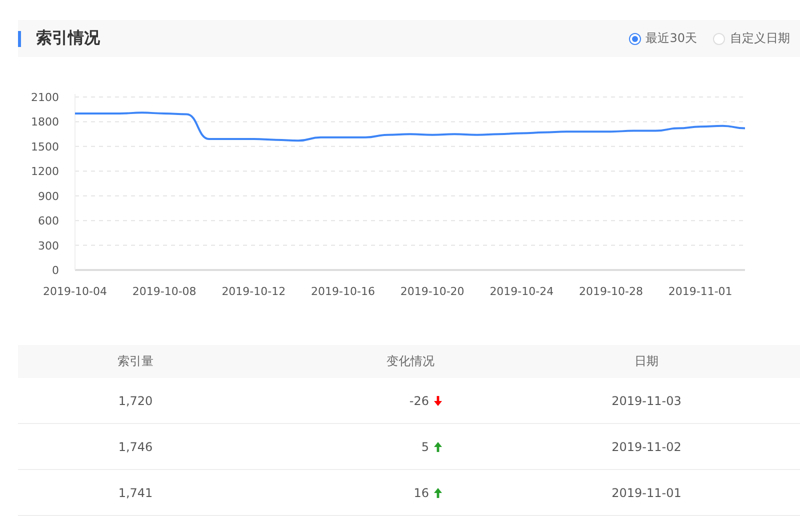  I want to click on y-tick-label: 300, so click(48, 245).